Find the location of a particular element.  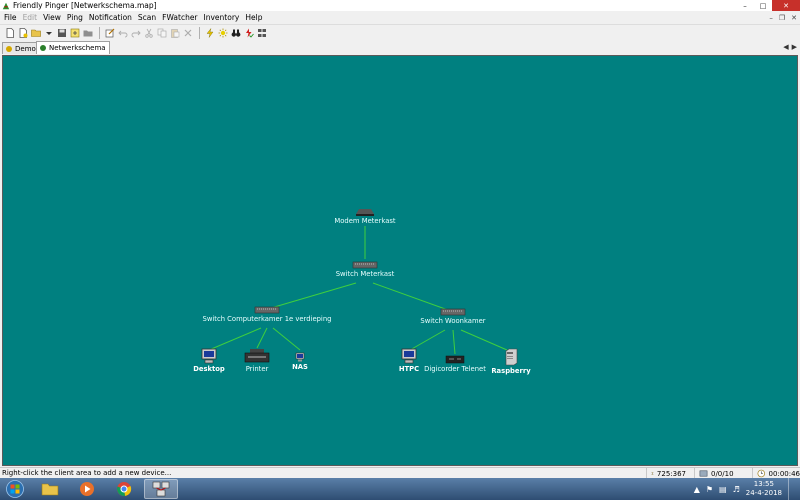

ping-button is located at coordinates (210, 33).